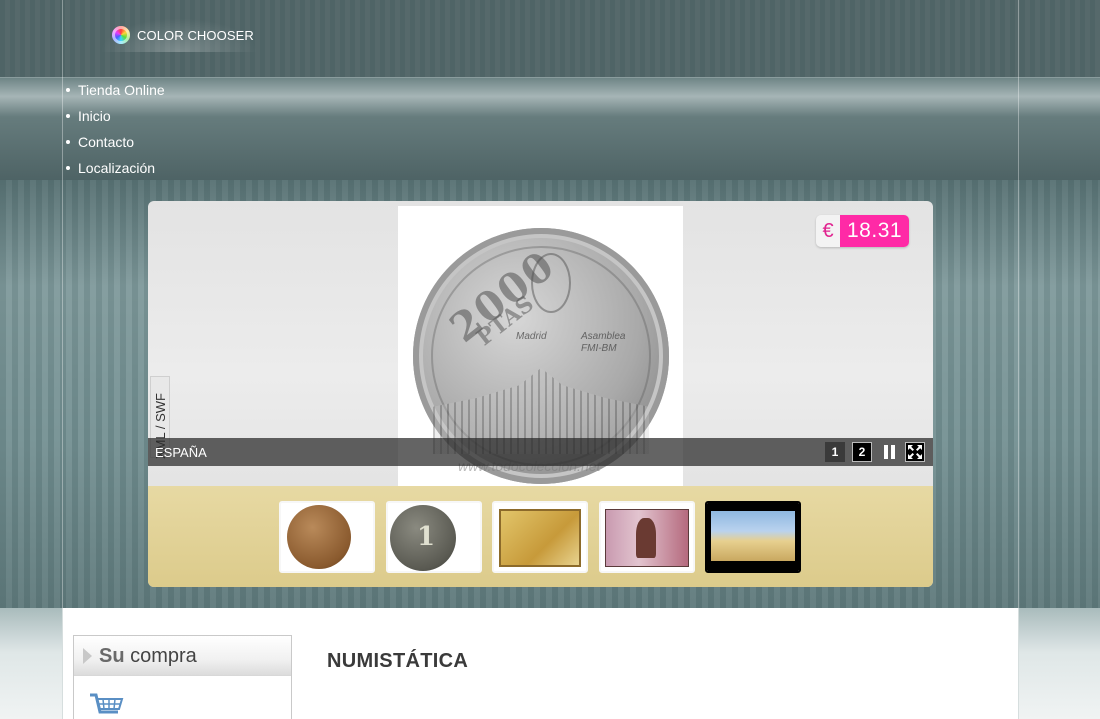 The width and height of the screenshot is (1100, 719). What do you see at coordinates (875, 231) in the screenshot?
I see `price-value: 18.31` at bounding box center [875, 231].